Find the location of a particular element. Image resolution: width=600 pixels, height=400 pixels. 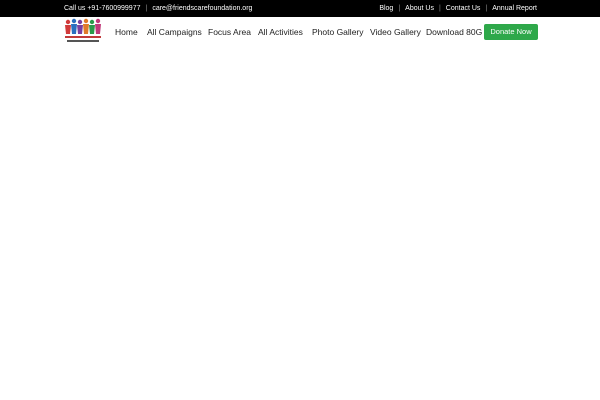

logo-icon is located at coordinates (83, 32).